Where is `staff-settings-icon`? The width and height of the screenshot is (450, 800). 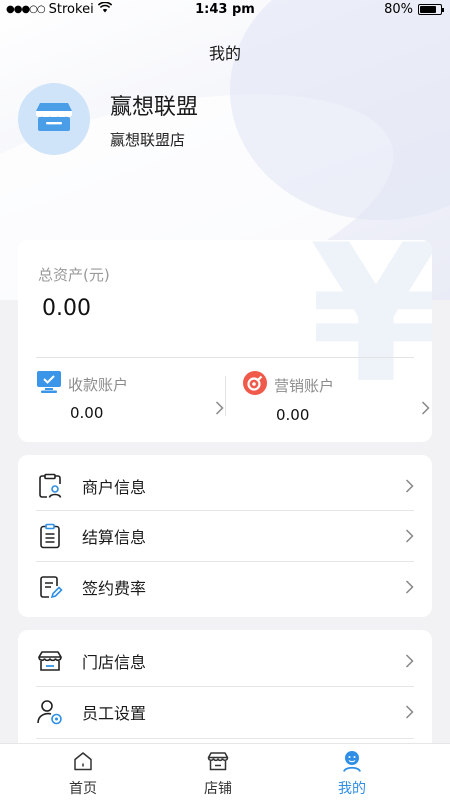 staff-settings-icon is located at coordinates (50, 712).